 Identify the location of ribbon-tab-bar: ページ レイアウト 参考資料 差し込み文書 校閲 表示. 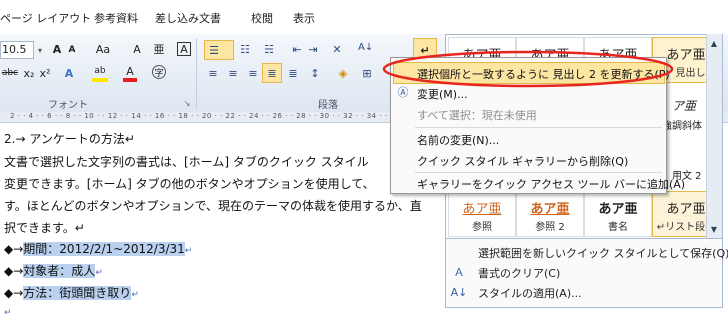
(364, 17).